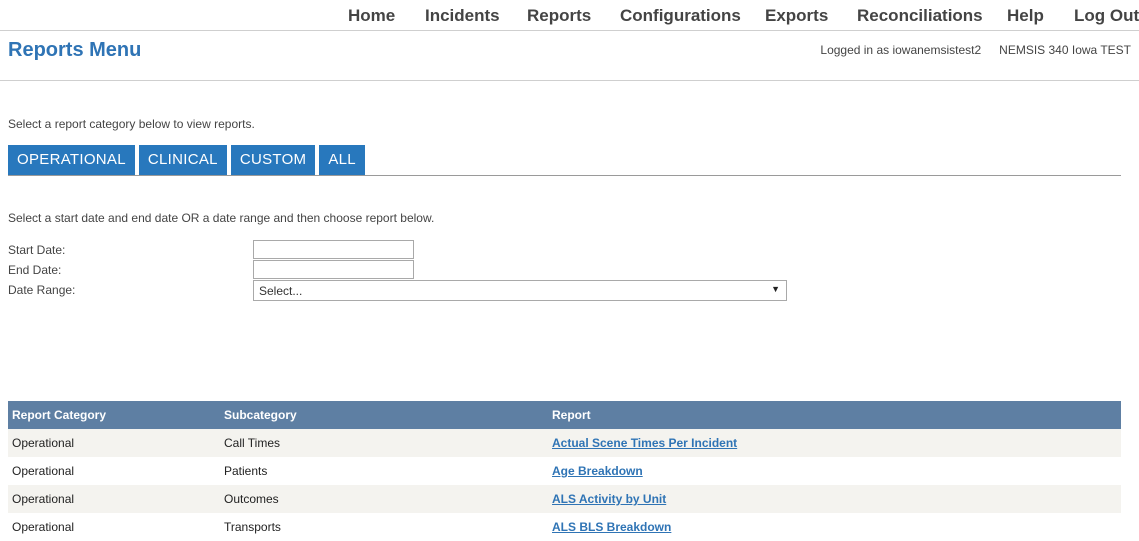  Describe the element at coordinates (597, 471) in the screenshot. I see `report-link: Age Breakdown` at that location.